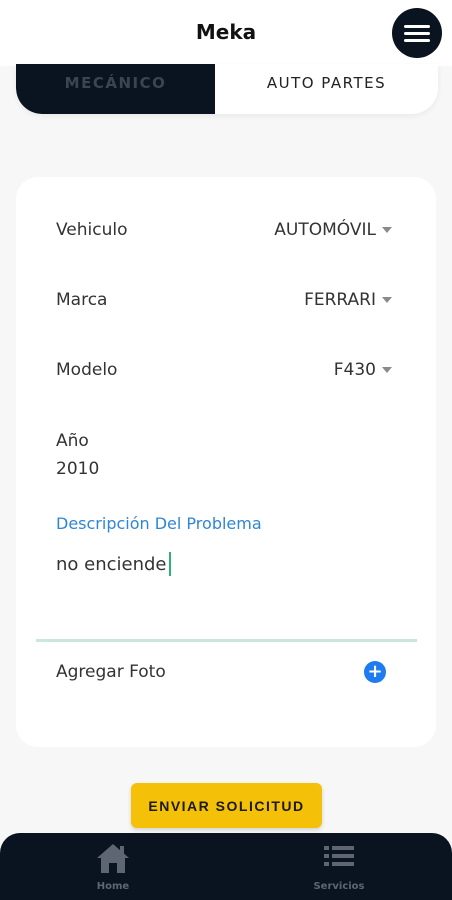  Describe the element at coordinates (325, 230) in the screenshot. I see `vehiculo-value: AUTOMÓVIL` at that location.